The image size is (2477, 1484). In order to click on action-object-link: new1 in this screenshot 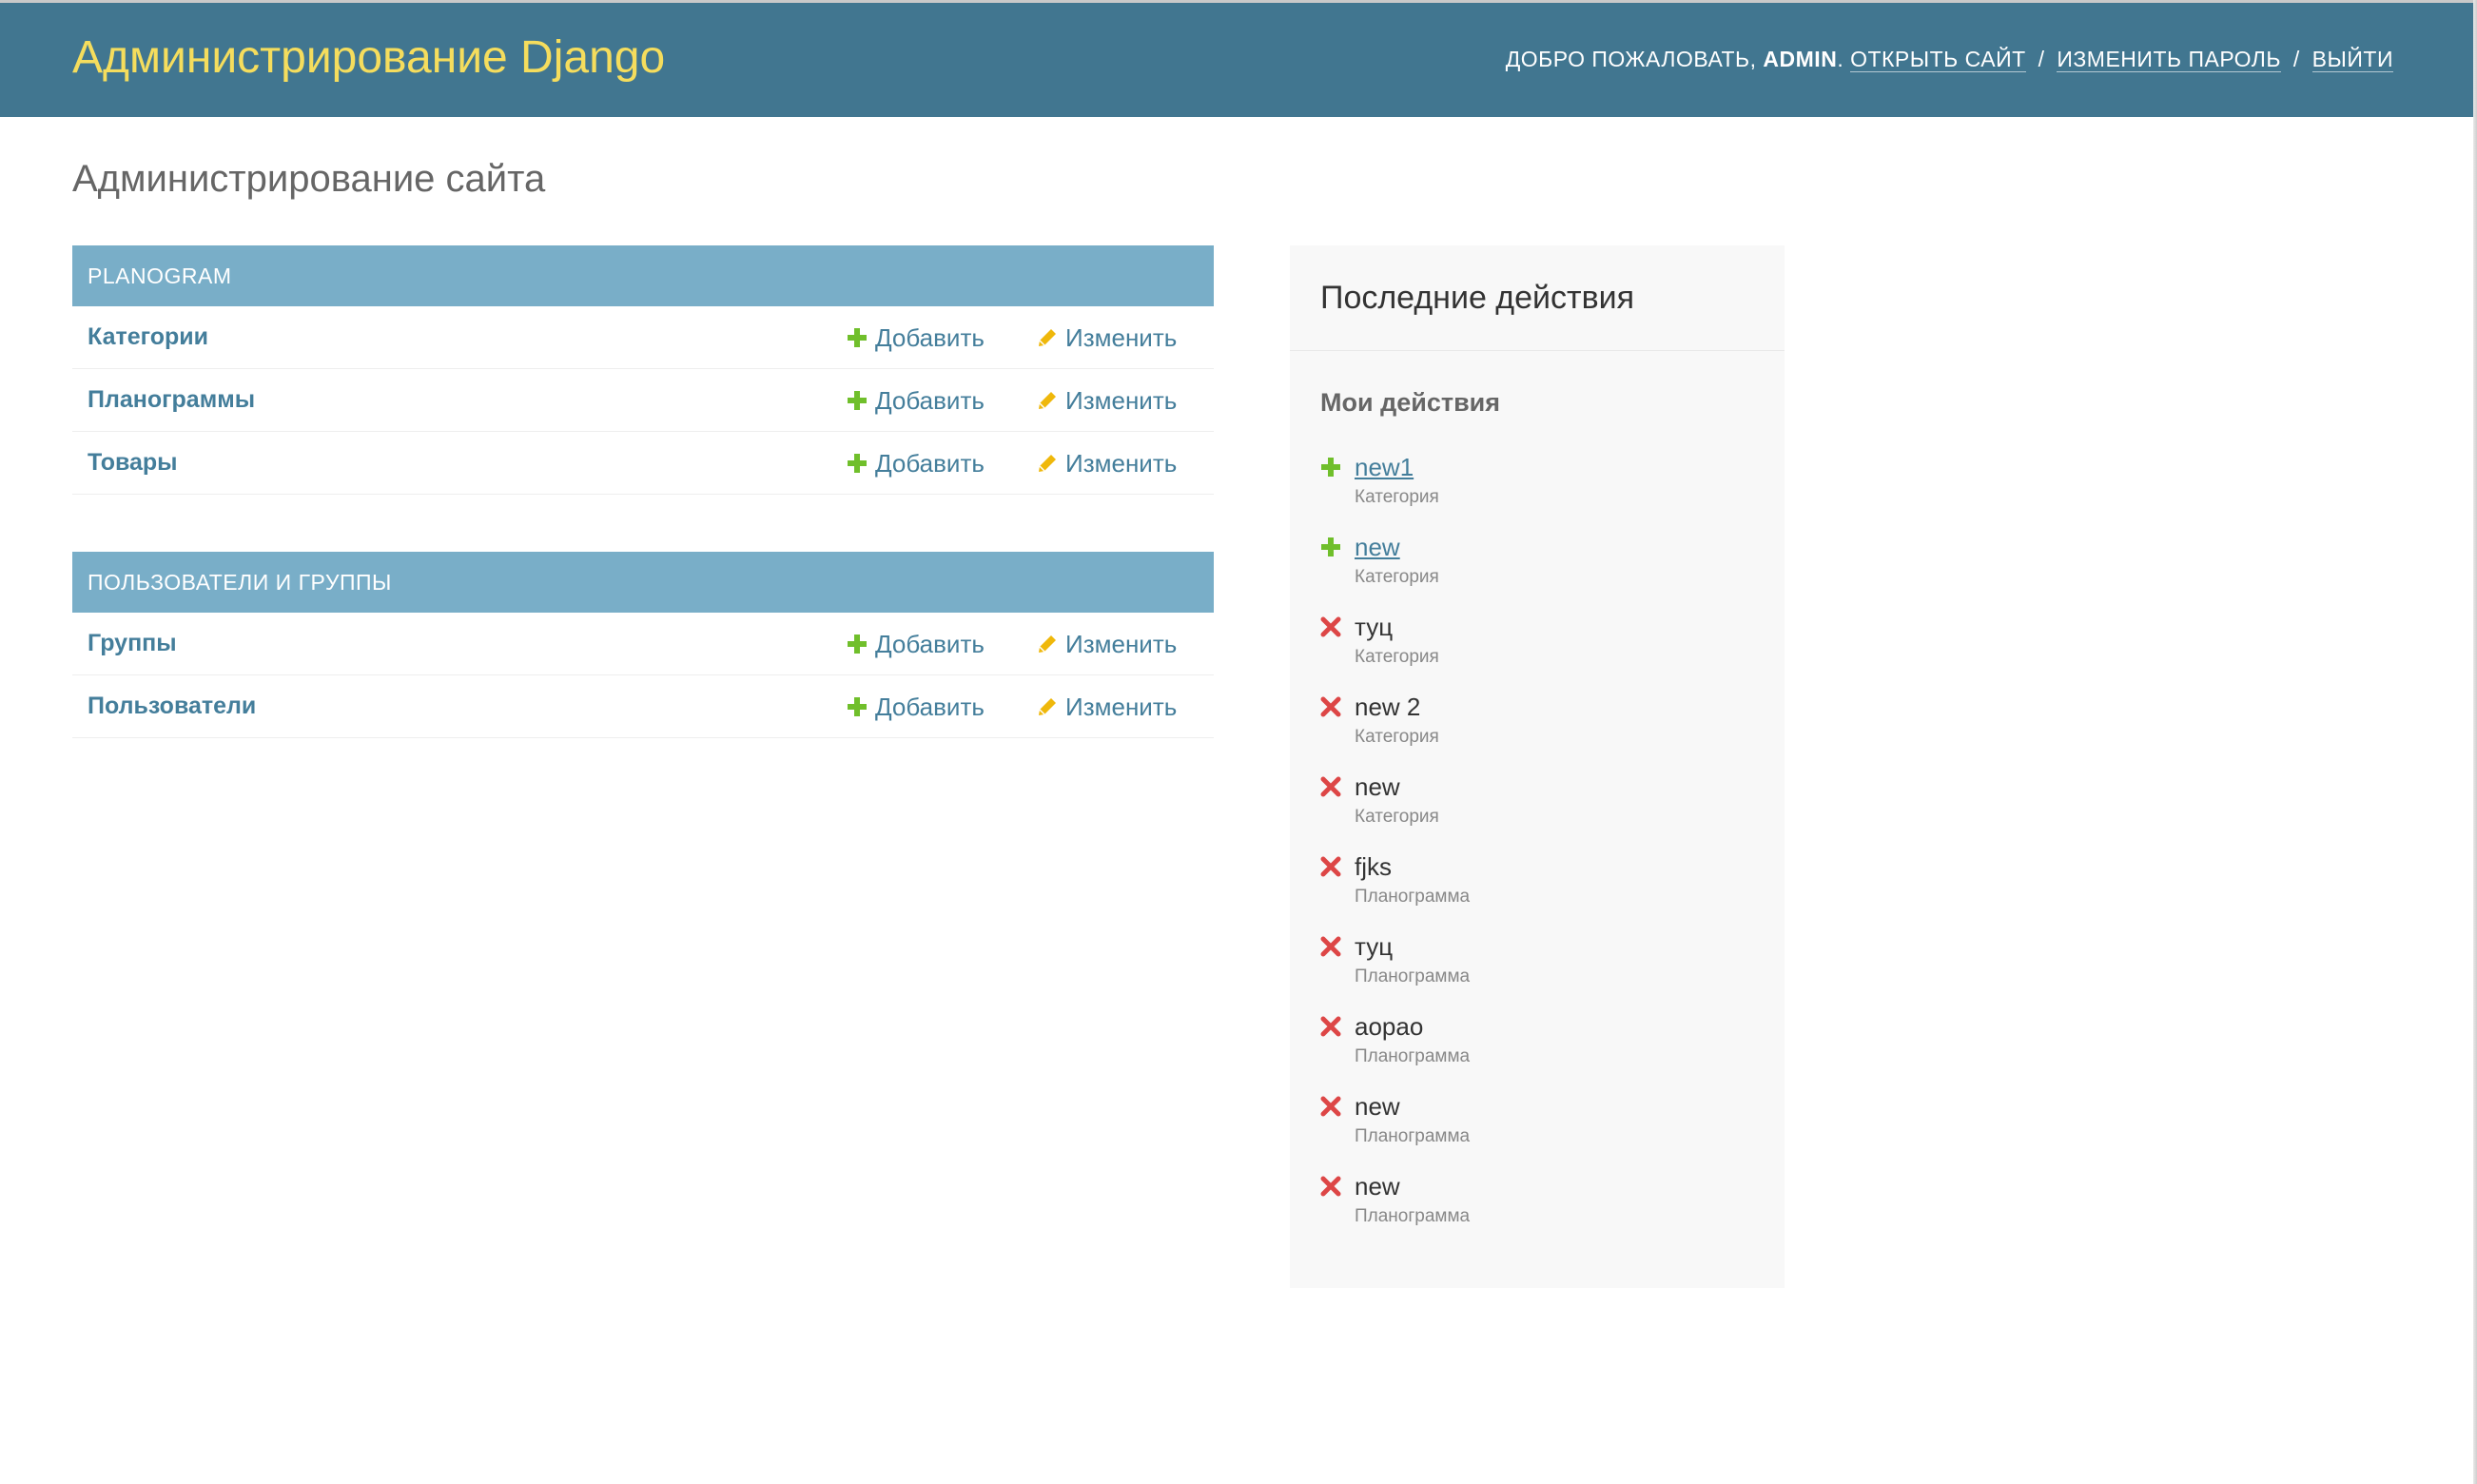, I will do `click(1384, 467)`.